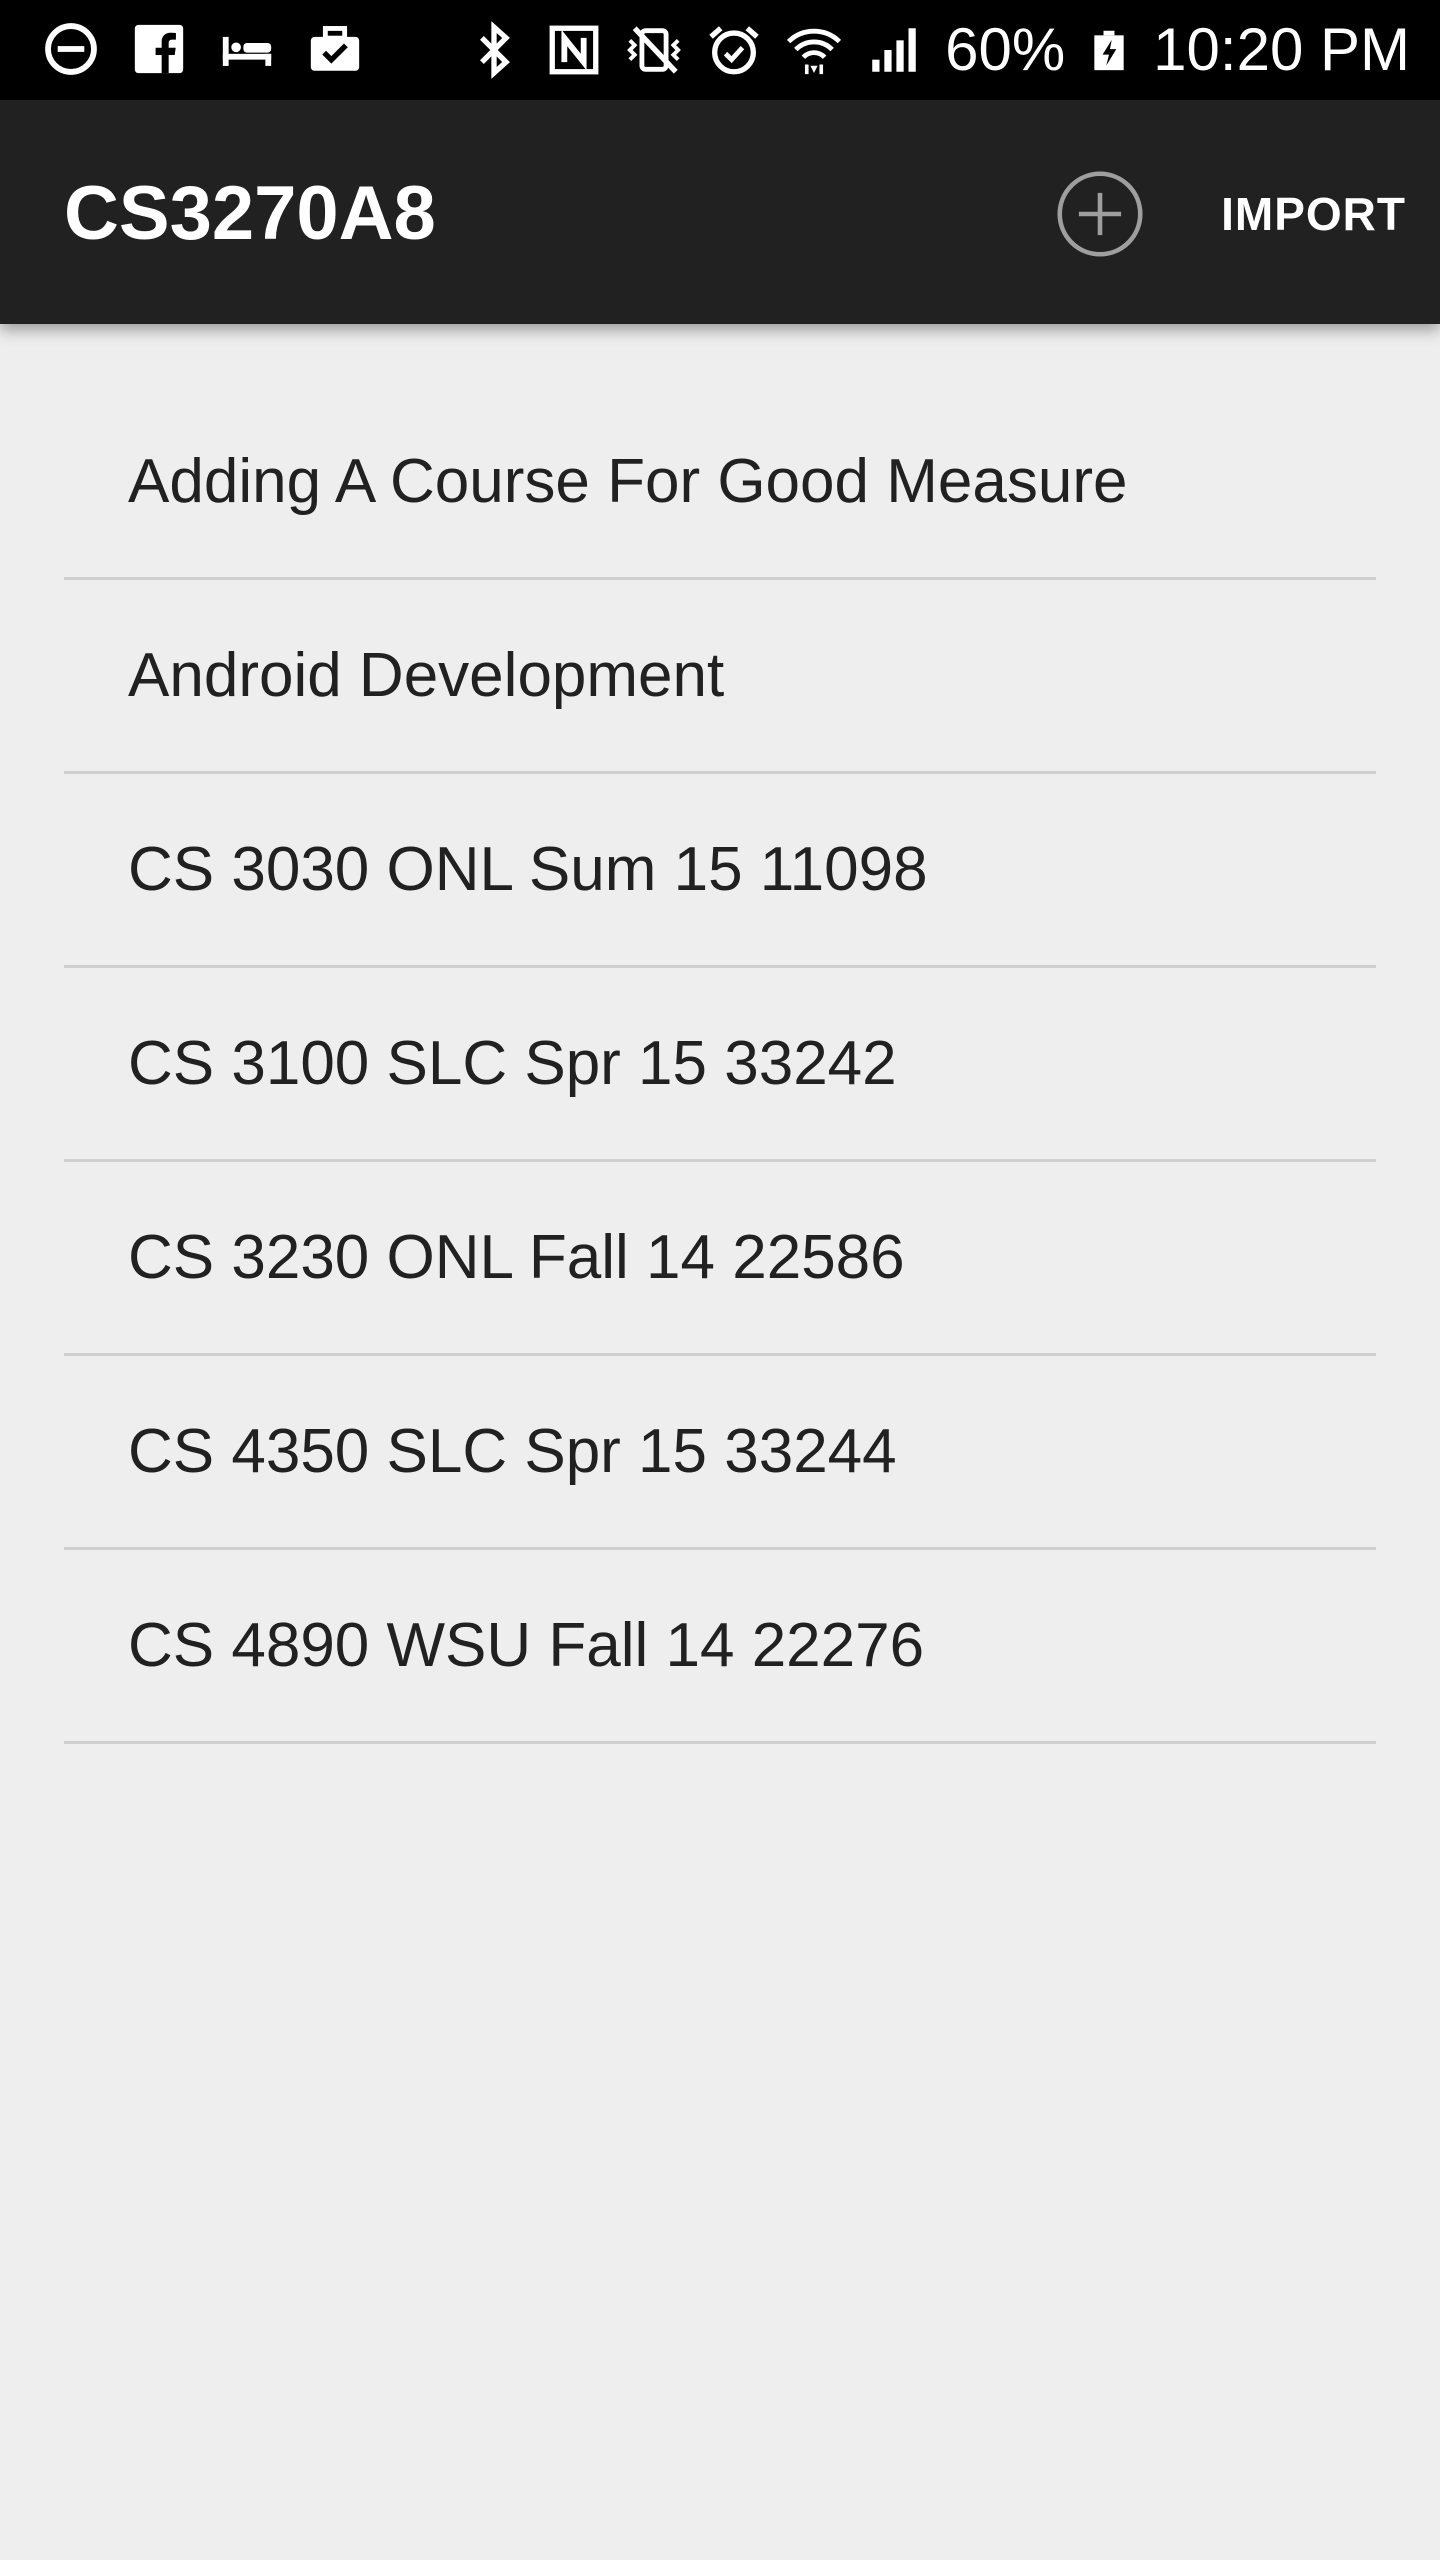 The image size is (1440, 2560). I want to click on bluetooth-icon, so click(495, 50).